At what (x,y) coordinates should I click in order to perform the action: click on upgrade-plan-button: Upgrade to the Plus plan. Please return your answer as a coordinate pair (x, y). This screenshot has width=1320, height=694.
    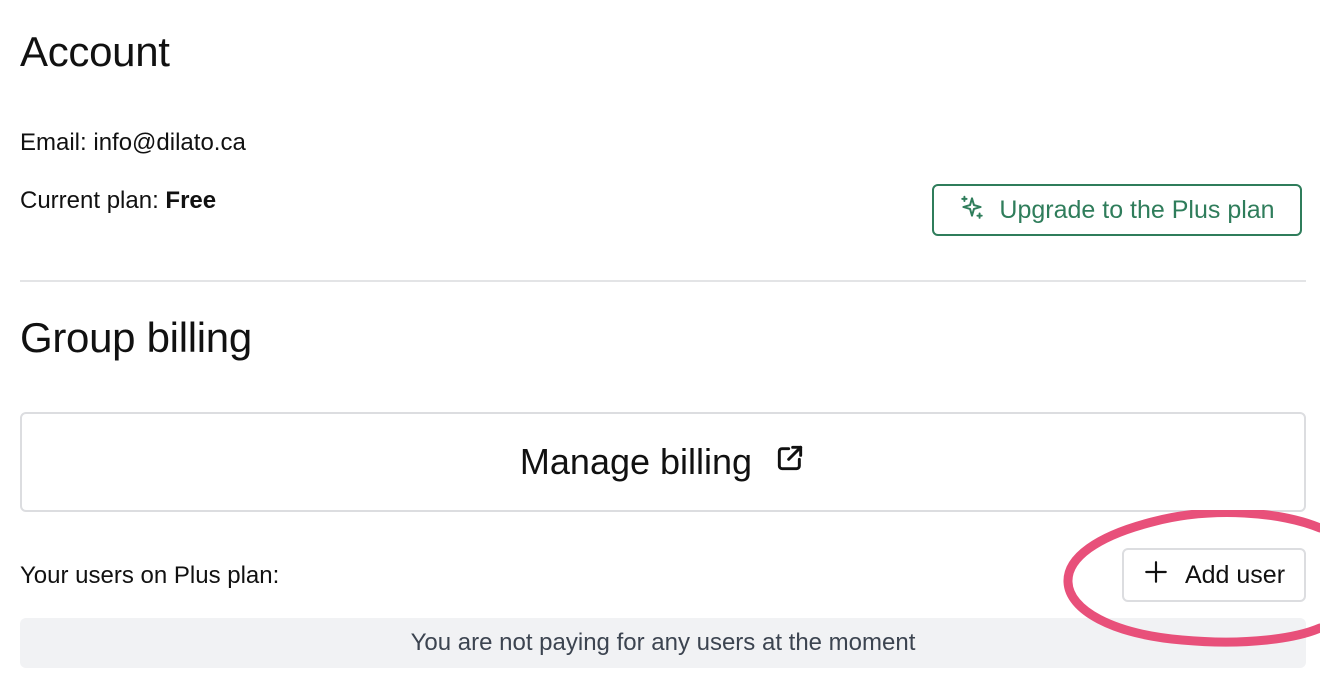
    Looking at the image, I should click on (1117, 210).